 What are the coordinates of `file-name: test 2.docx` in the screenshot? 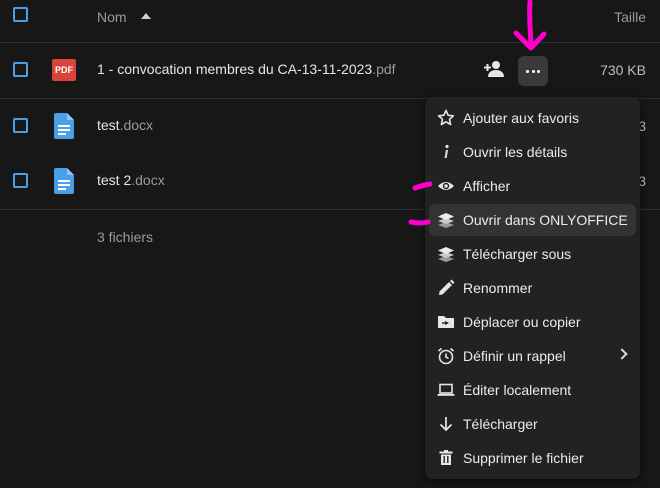 It's located at (131, 180).